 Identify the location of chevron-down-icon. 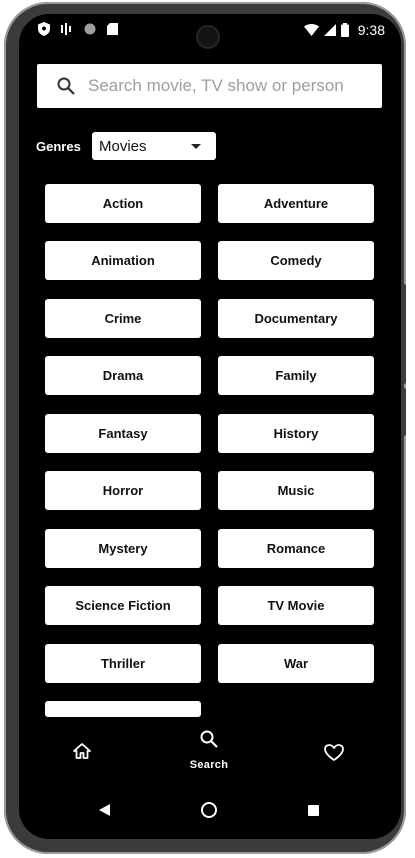
(196, 146).